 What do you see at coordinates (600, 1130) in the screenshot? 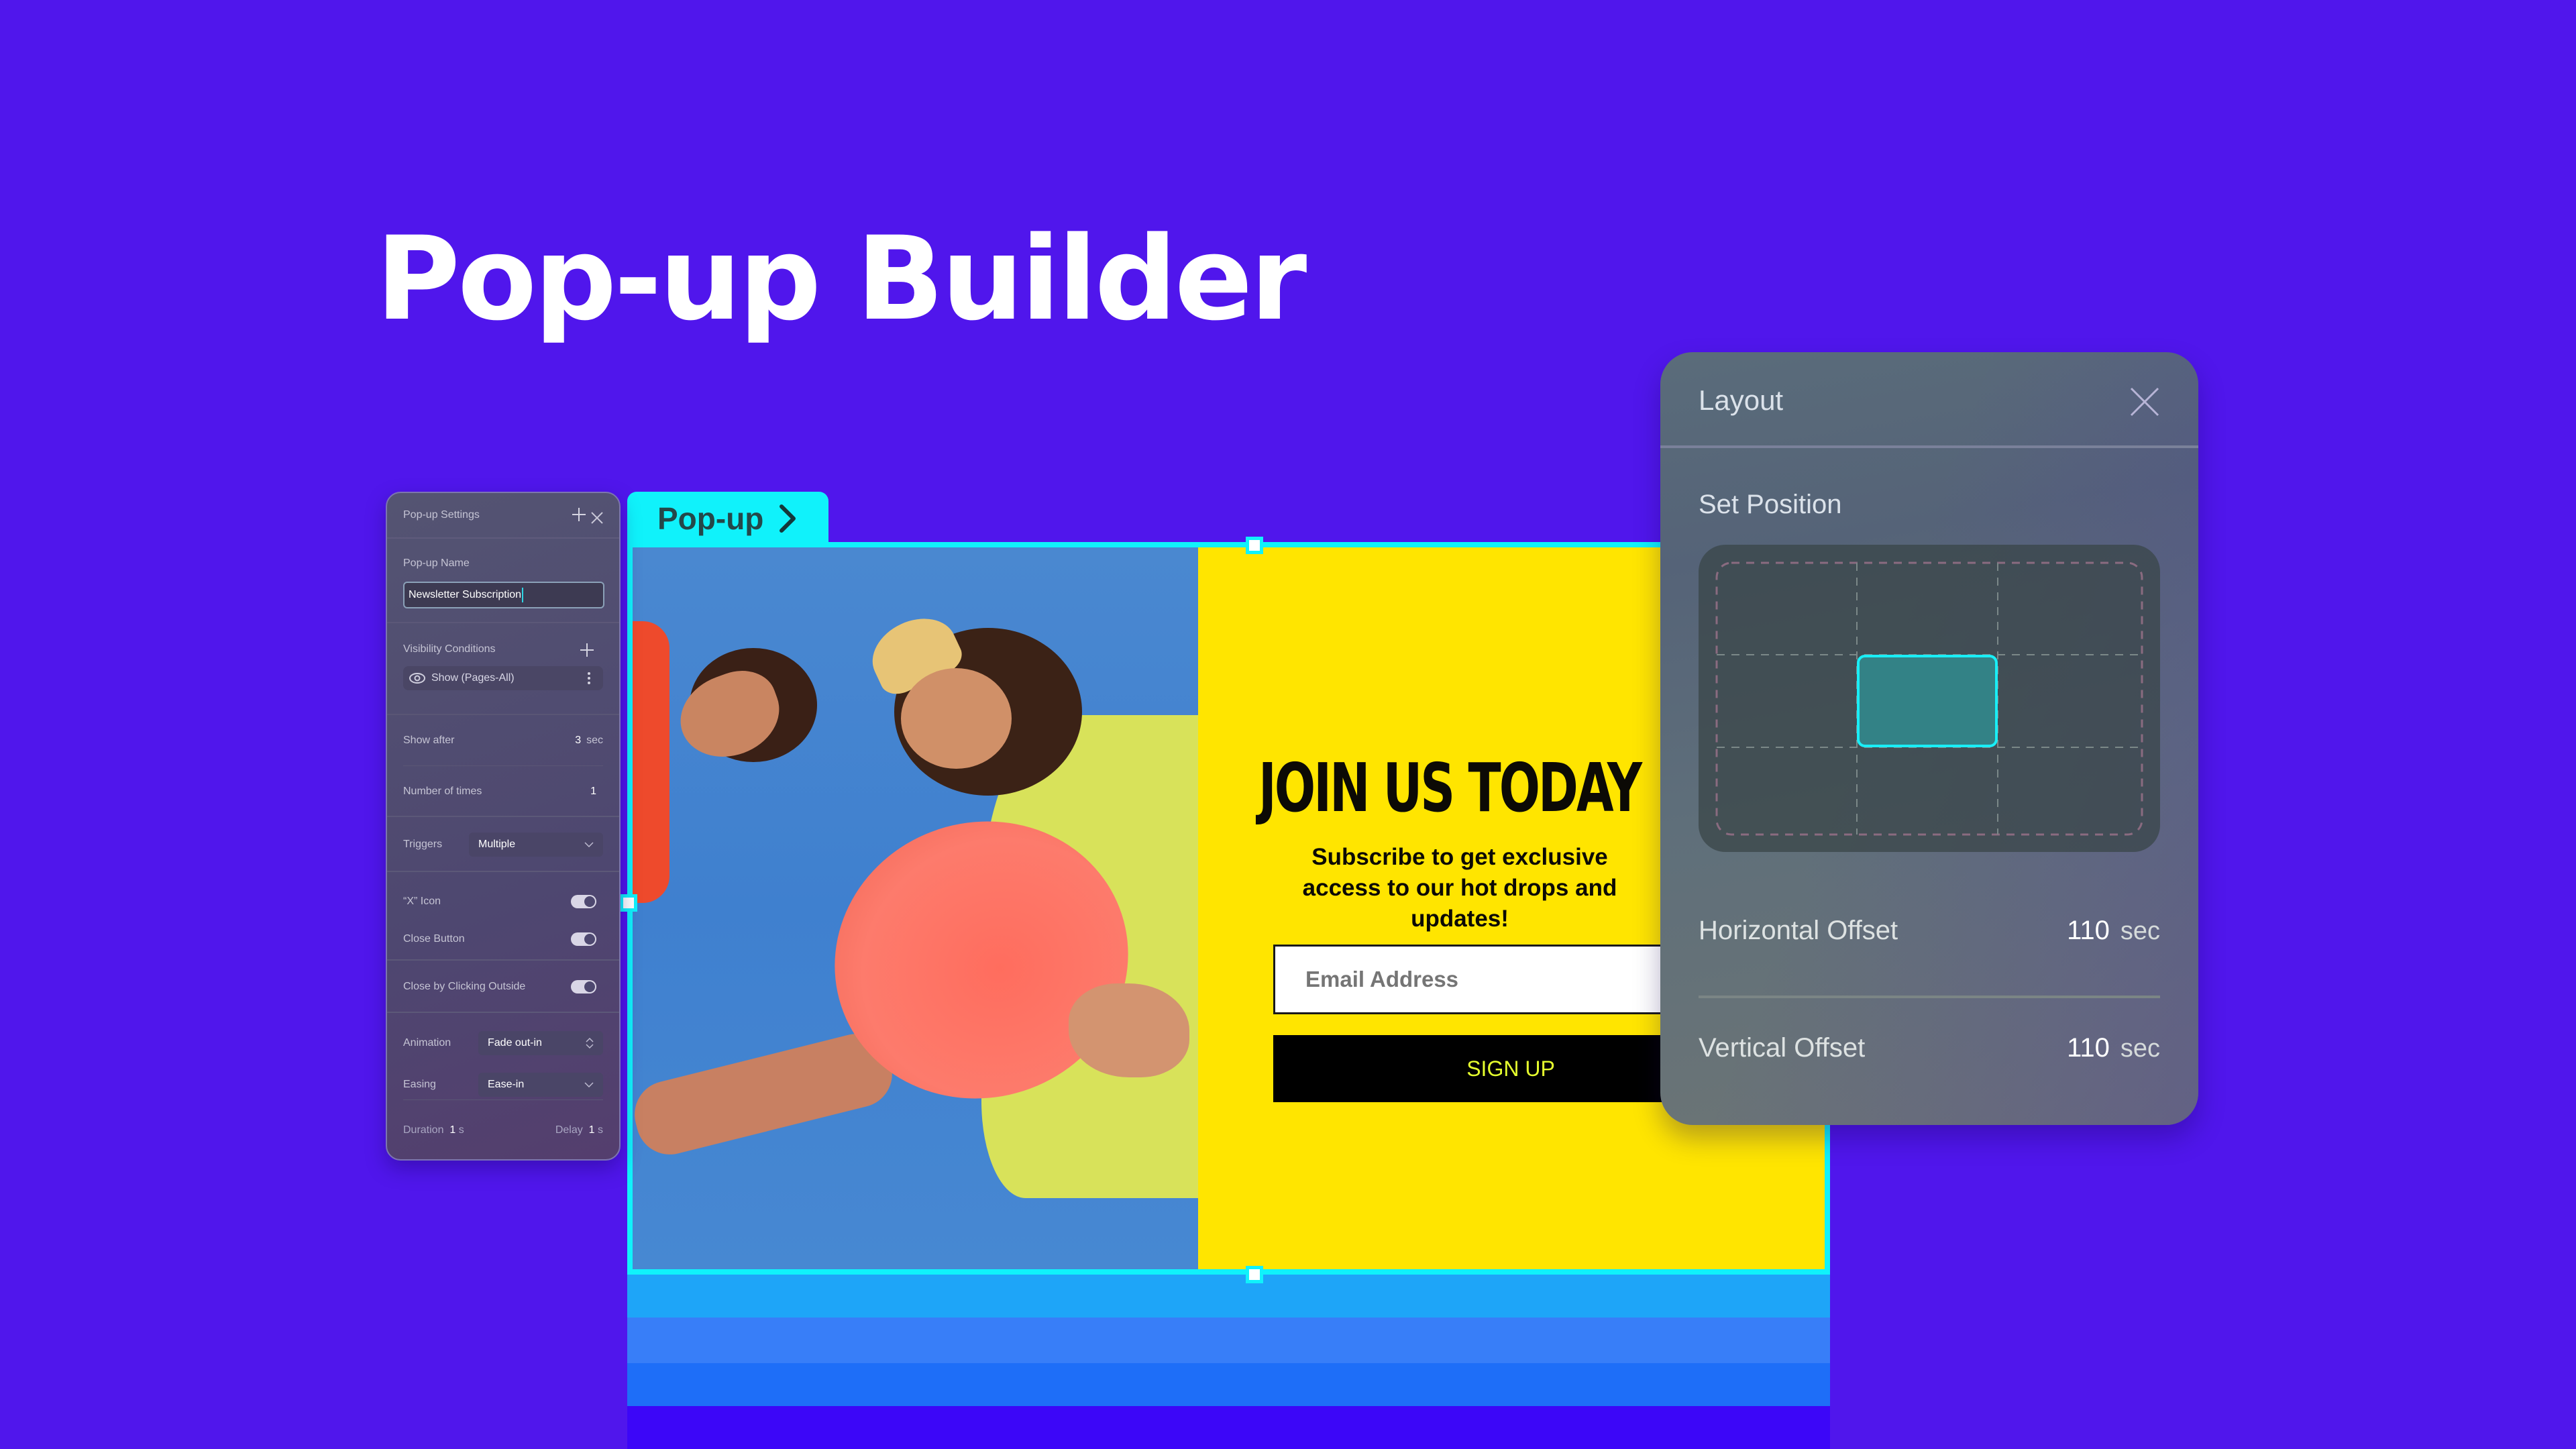
I see `delay-unit: s` at bounding box center [600, 1130].